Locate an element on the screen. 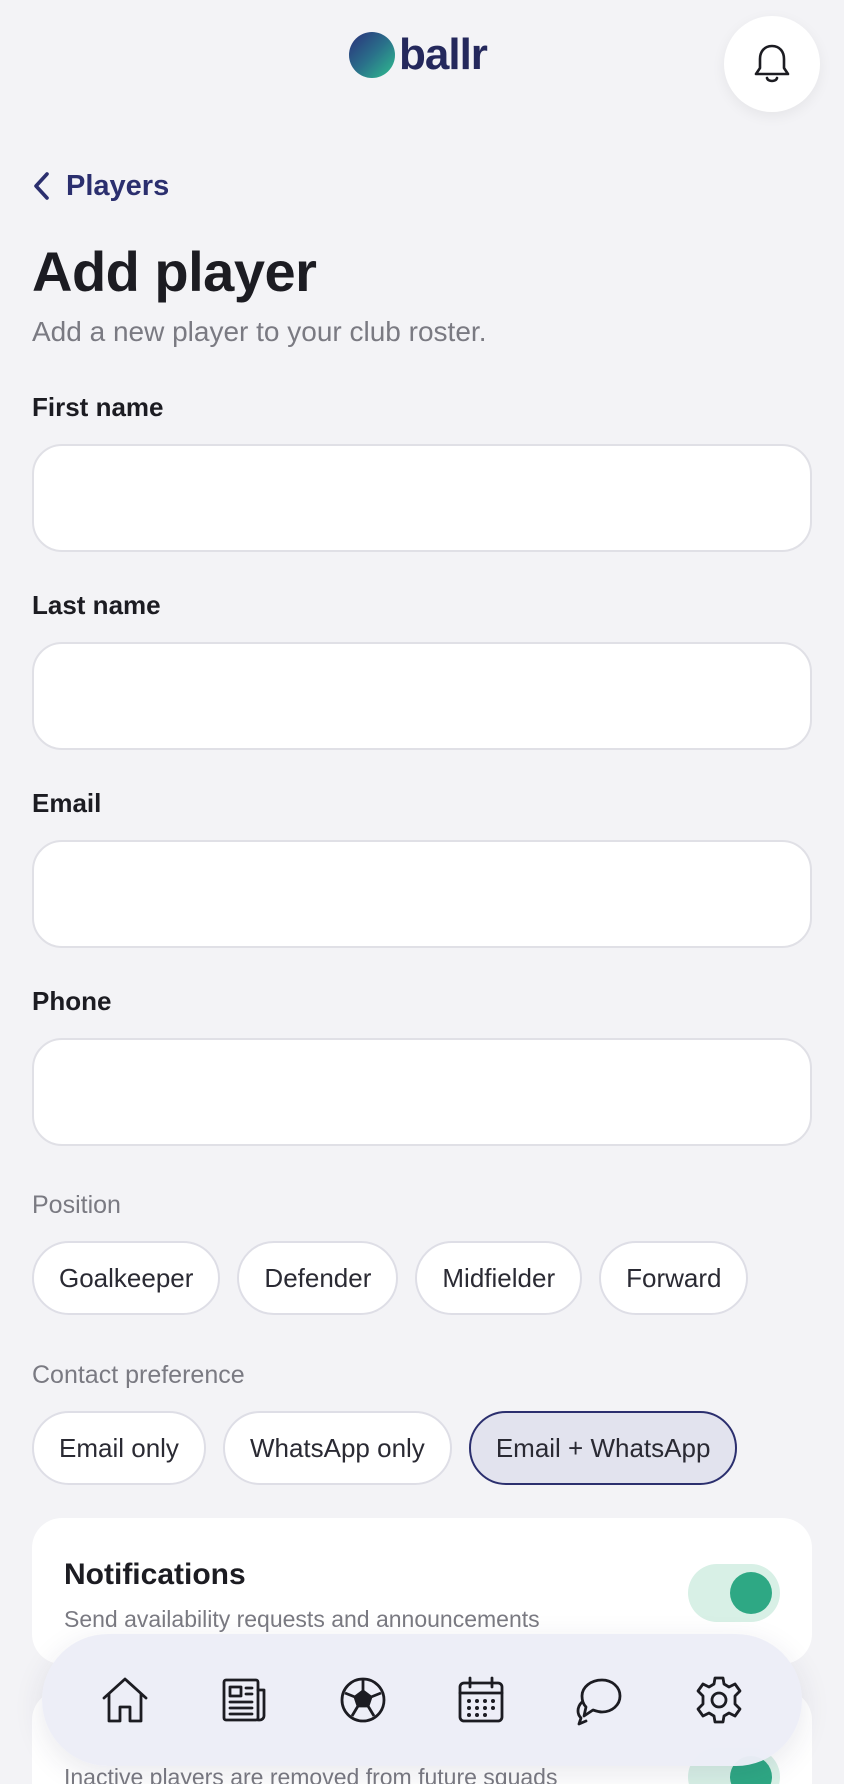 The image size is (844, 1784). position-chip-forward: Forward is located at coordinates (674, 1278).